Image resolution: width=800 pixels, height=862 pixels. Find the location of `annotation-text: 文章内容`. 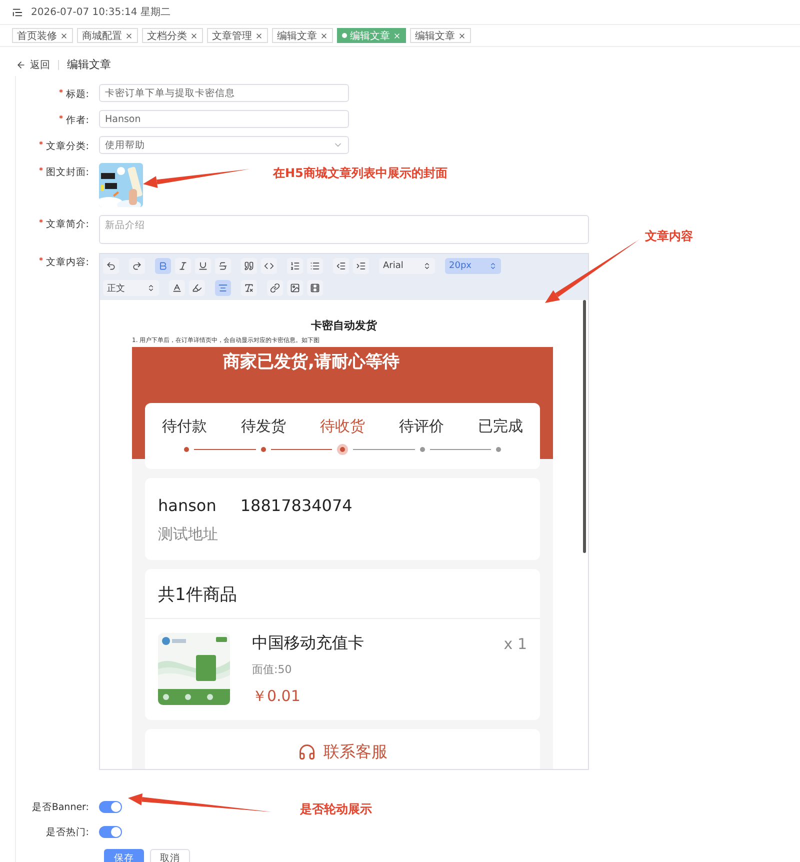

annotation-text: 文章内容 is located at coordinates (669, 236).